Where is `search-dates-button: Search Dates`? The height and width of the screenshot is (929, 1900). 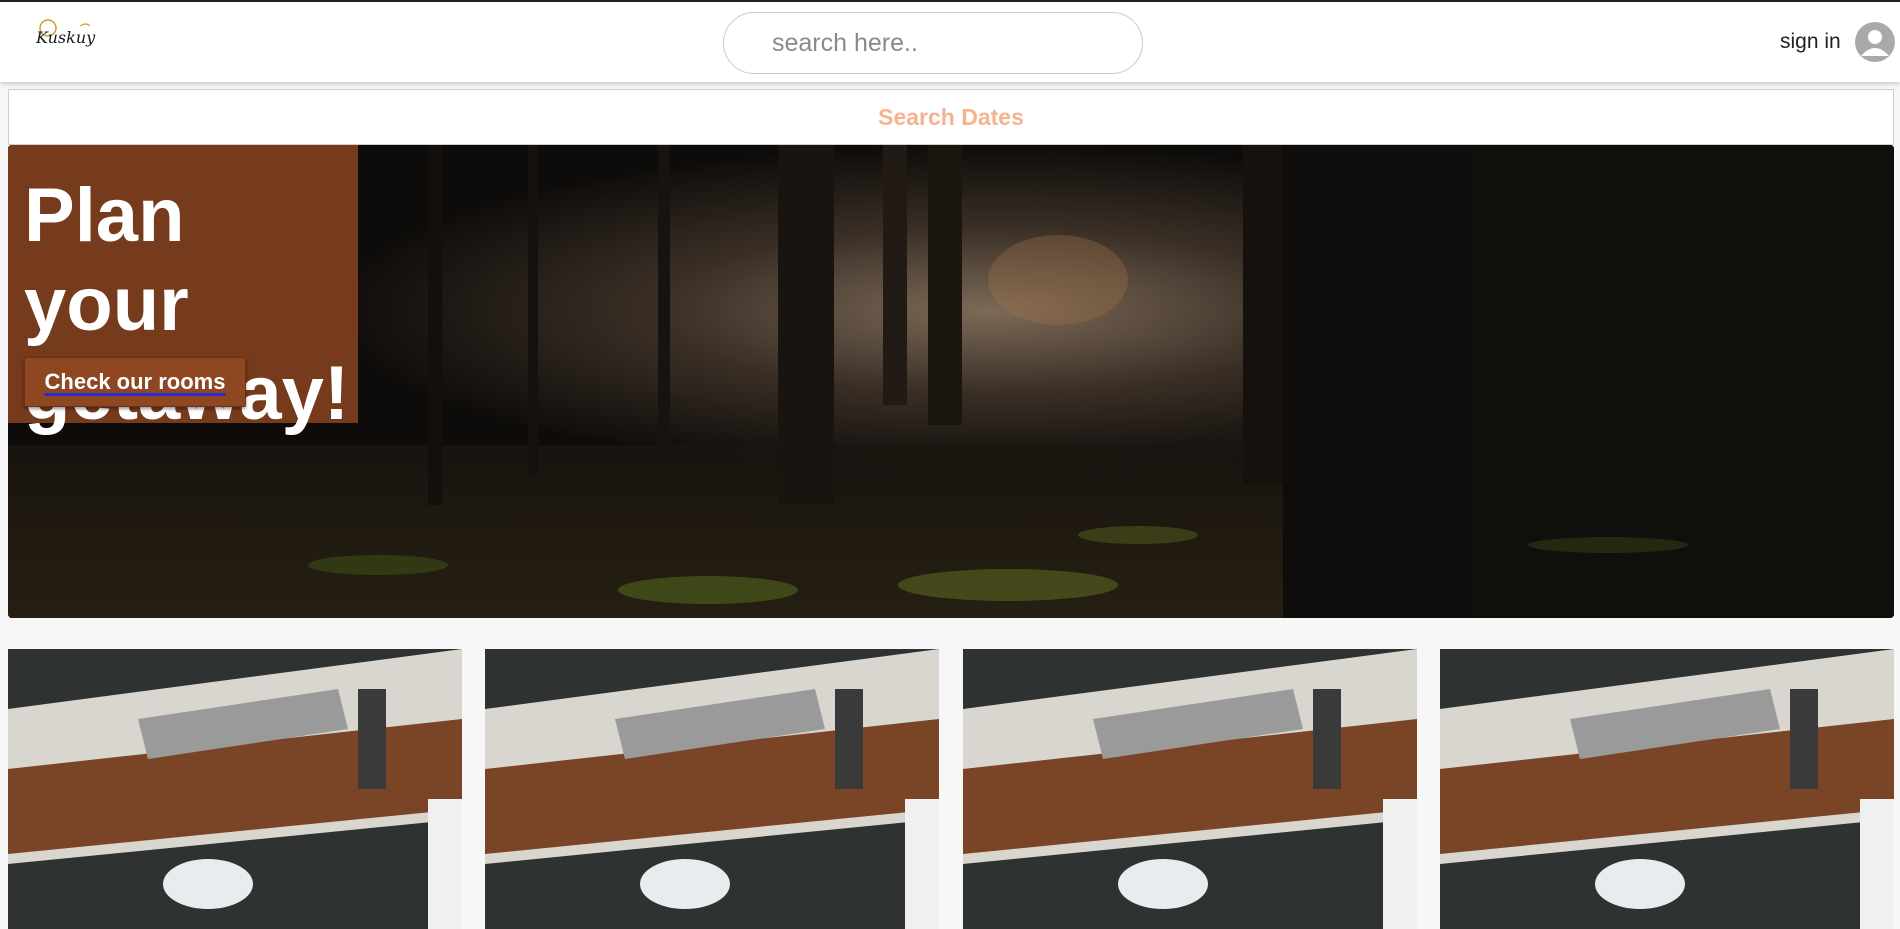
search-dates-button: Search Dates is located at coordinates (951, 117).